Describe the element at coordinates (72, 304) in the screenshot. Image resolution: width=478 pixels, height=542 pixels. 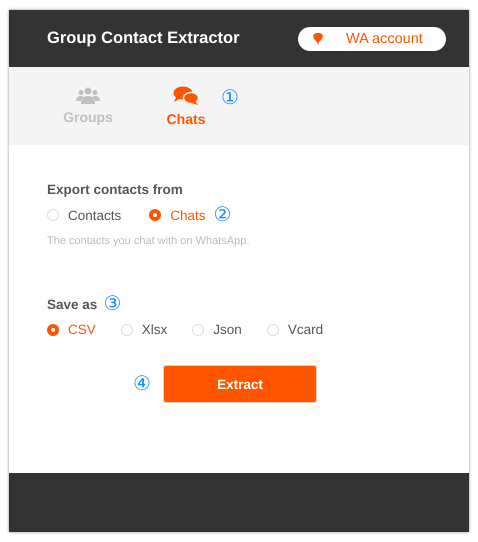
I see `section-label: Save as` at that location.